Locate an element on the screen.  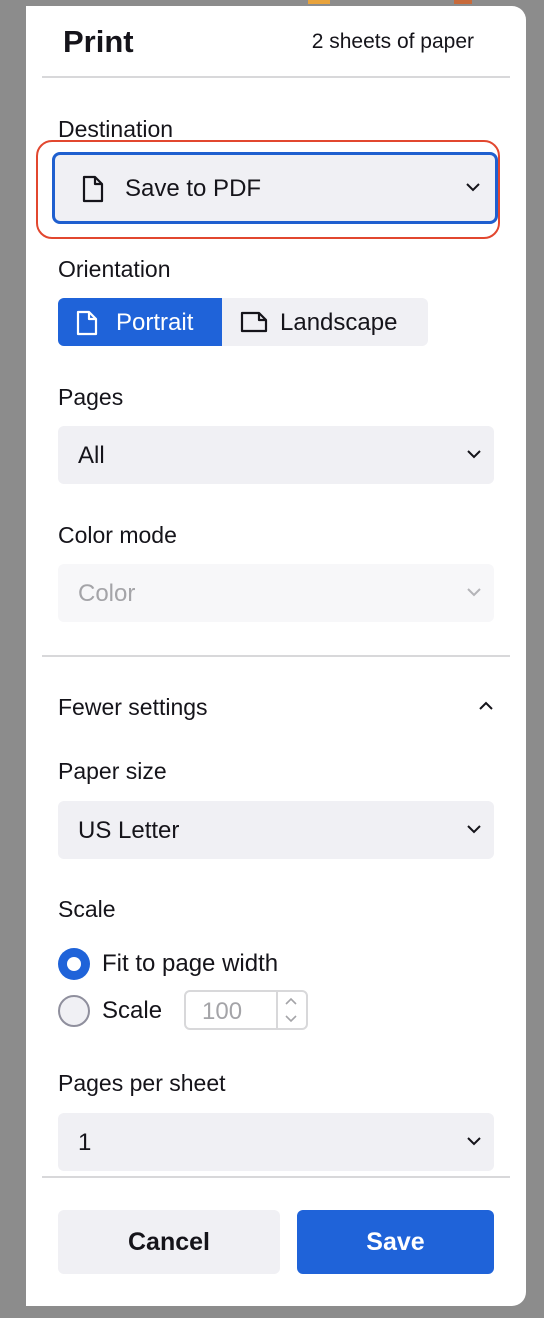
sheet-count: 2 sheets of paper is located at coordinates (392, 41).